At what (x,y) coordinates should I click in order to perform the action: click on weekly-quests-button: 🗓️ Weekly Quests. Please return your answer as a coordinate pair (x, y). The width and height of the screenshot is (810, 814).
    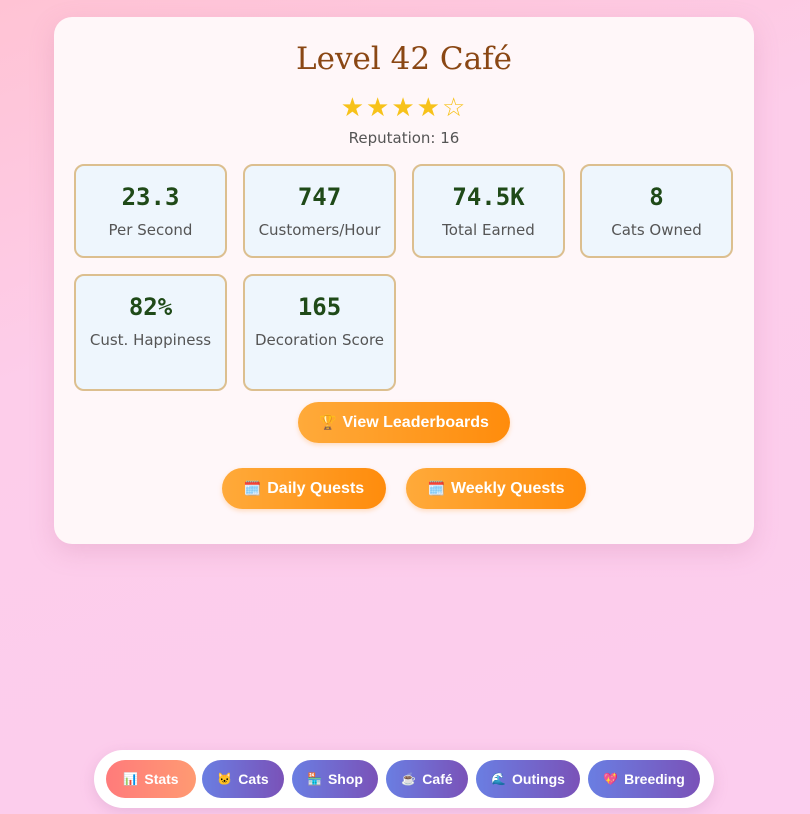
    Looking at the image, I should click on (496, 488).